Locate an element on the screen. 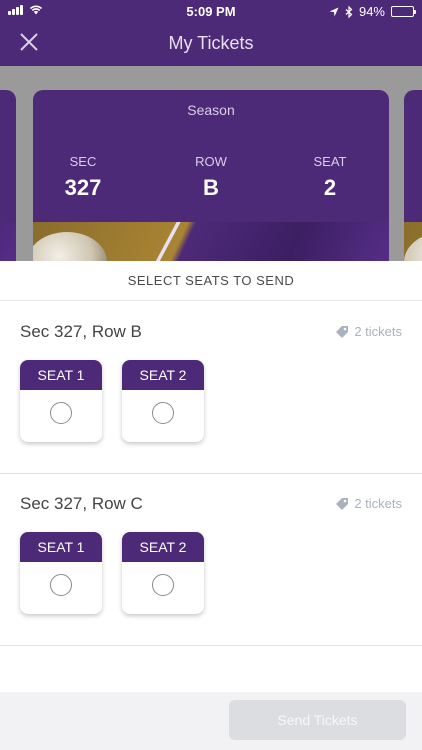  helmet-image is located at coordinates (70, 246).